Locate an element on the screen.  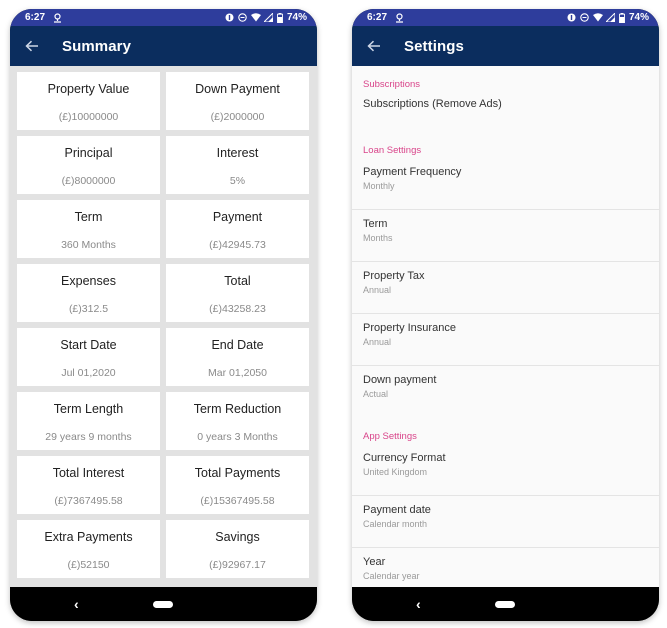
settings-item: Currency Format United Kingdom is located at coordinates (505, 470).